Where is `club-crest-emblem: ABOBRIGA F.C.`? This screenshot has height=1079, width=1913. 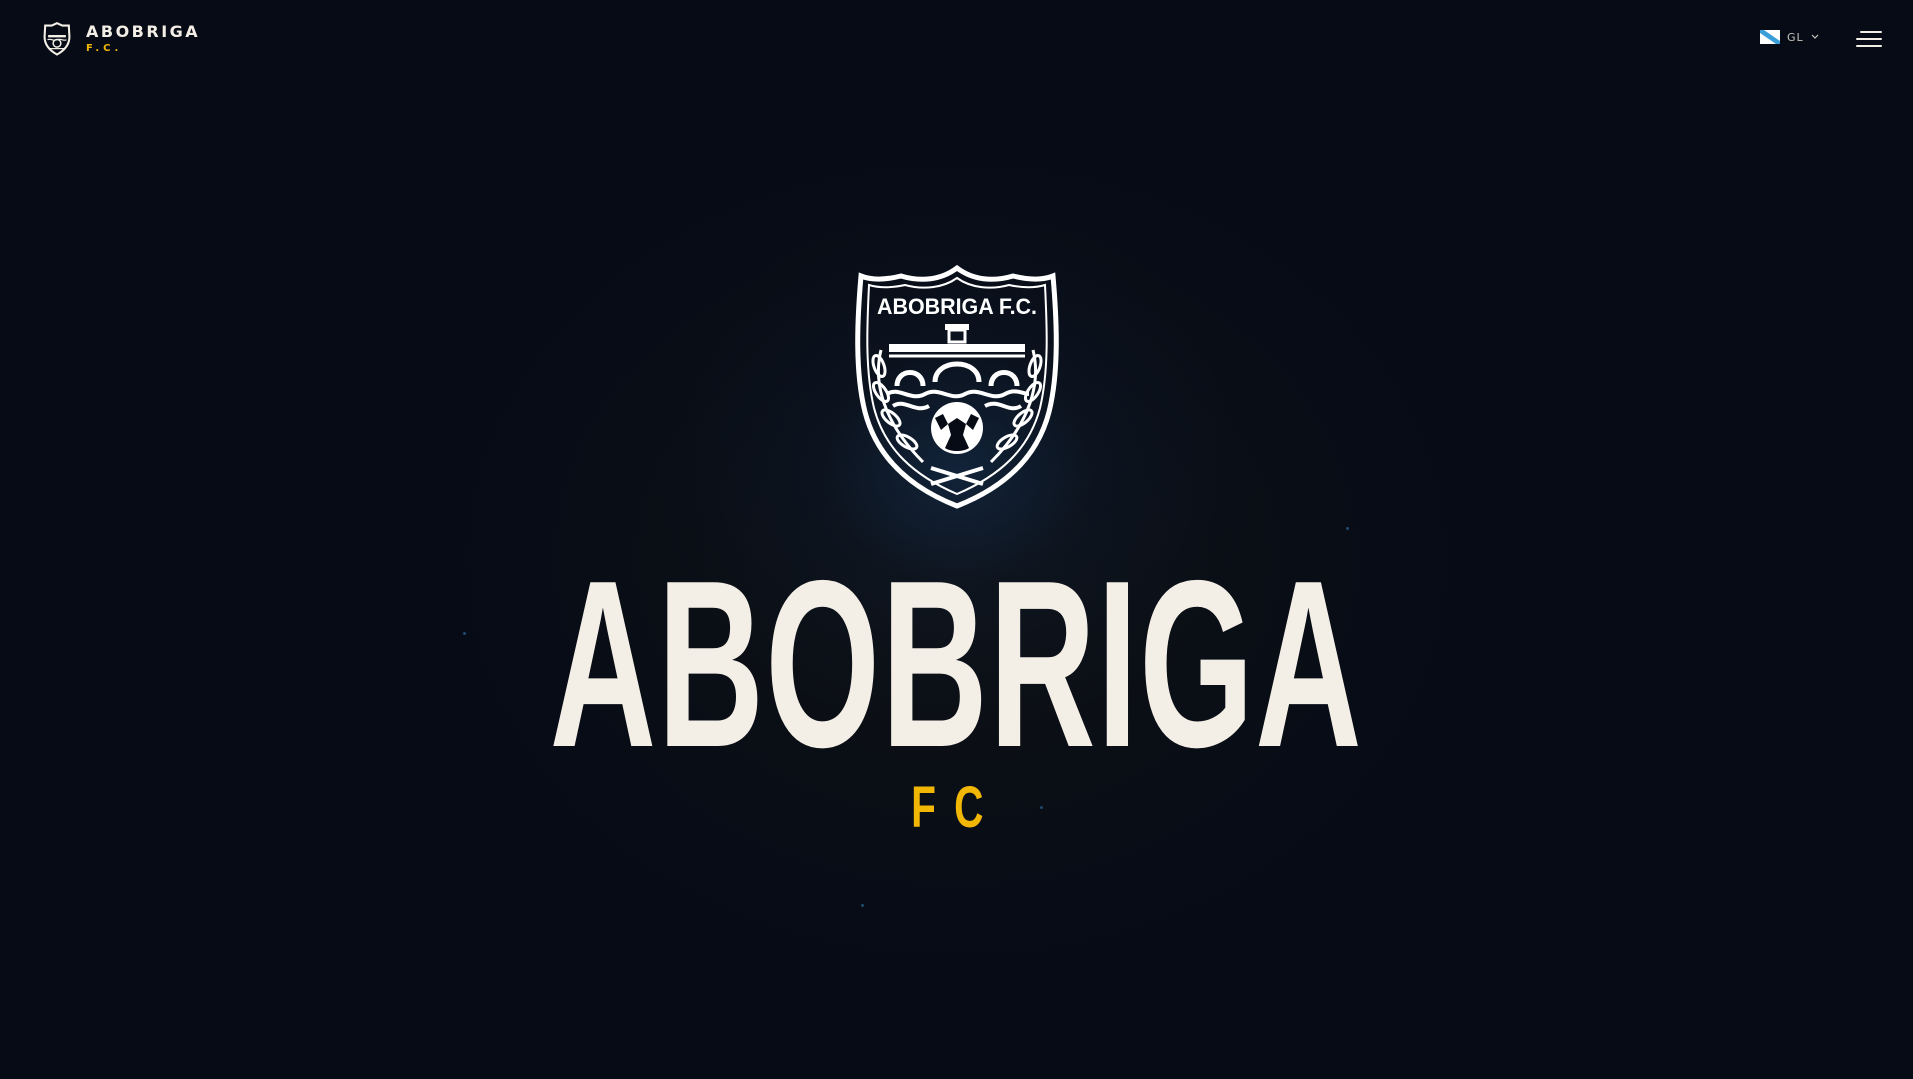 club-crest-emblem: ABOBRIGA F.C. is located at coordinates (957, 386).